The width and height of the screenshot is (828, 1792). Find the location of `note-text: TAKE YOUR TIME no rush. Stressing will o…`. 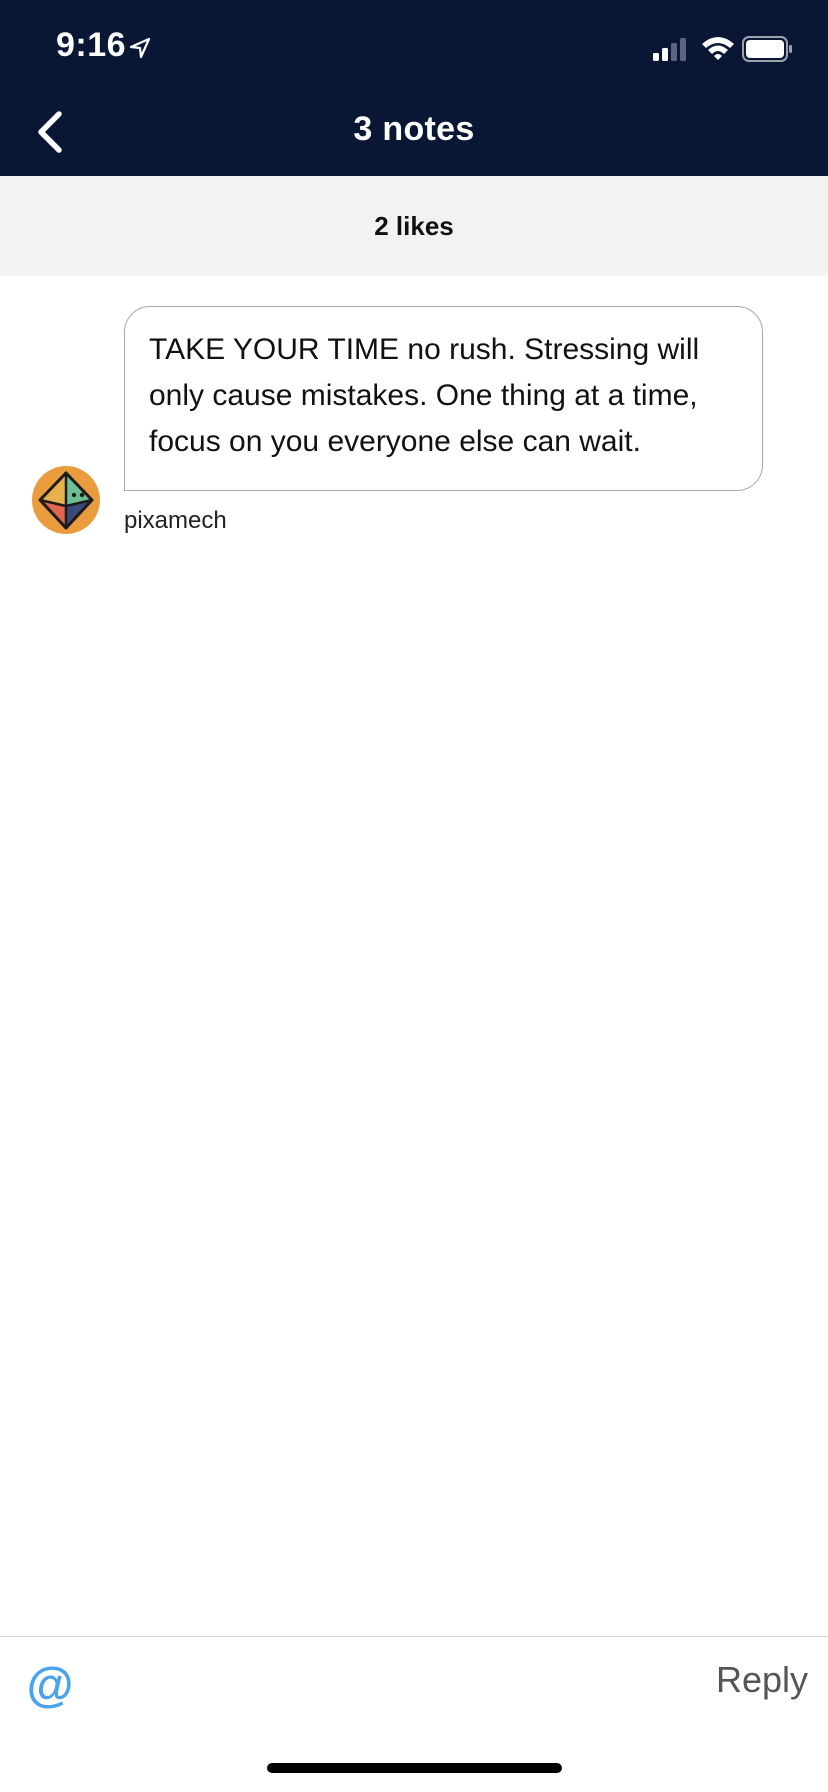

note-text: TAKE YOUR TIME no rush. Stressing will o… is located at coordinates (424, 395).